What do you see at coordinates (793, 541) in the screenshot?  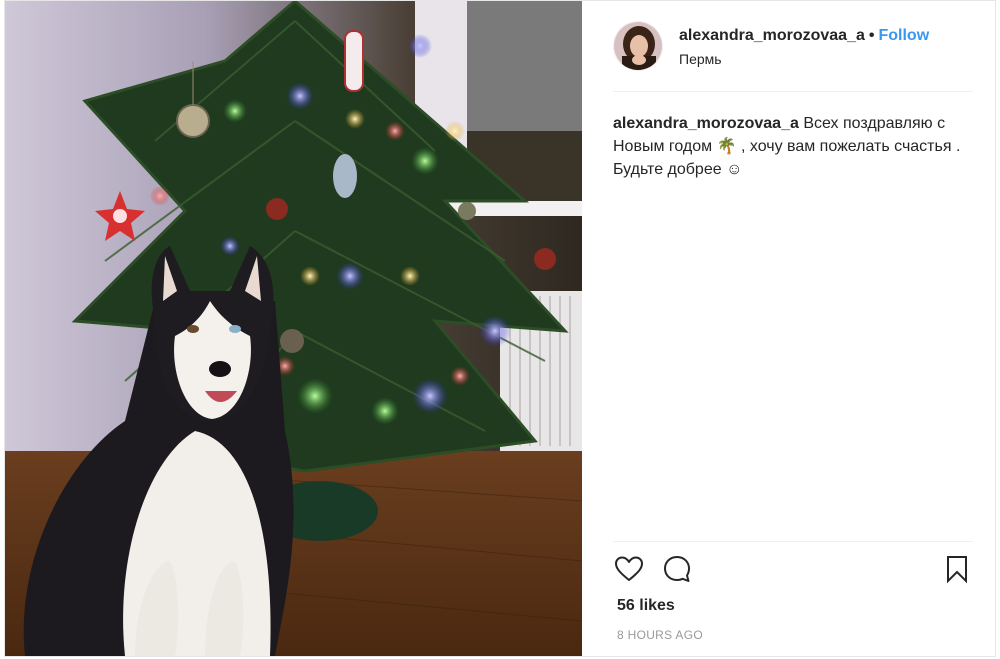 I see `actions-divider` at bounding box center [793, 541].